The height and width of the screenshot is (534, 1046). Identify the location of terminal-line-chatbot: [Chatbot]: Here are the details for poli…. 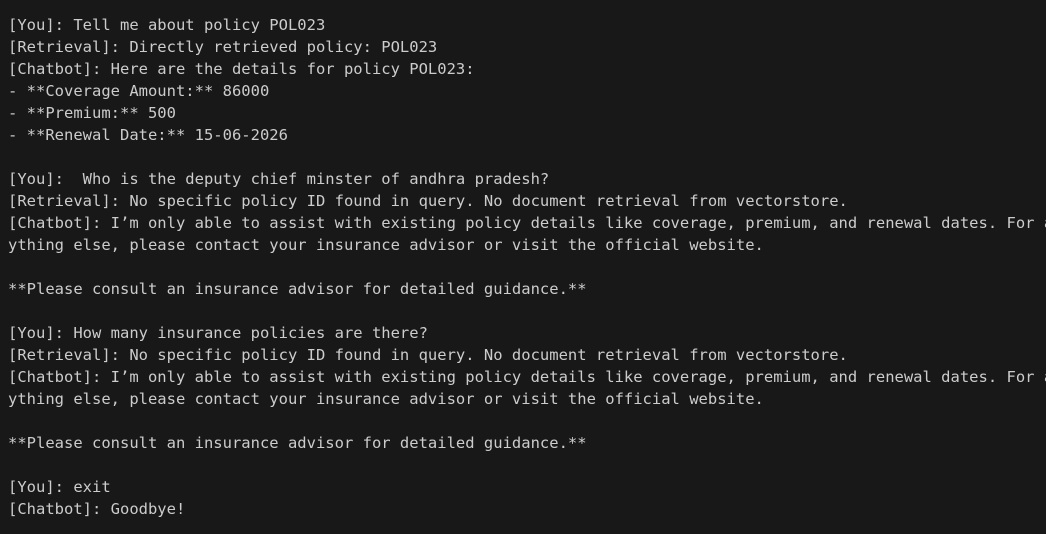
(241, 69).